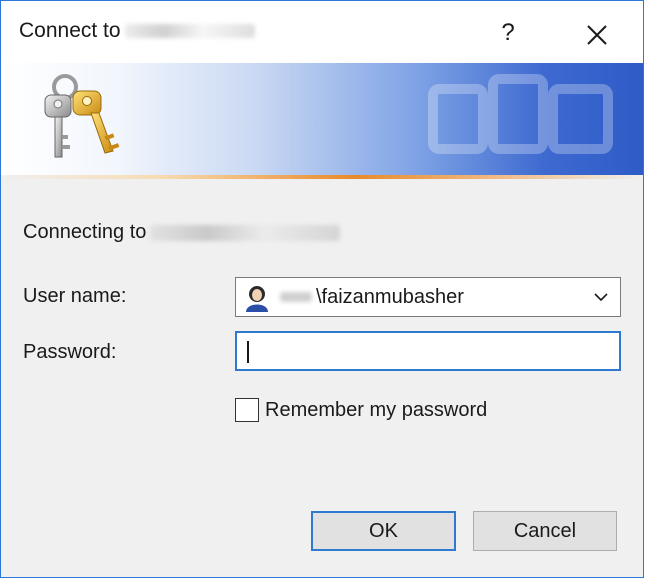  What do you see at coordinates (82, 116) in the screenshot?
I see `keys-icon` at bounding box center [82, 116].